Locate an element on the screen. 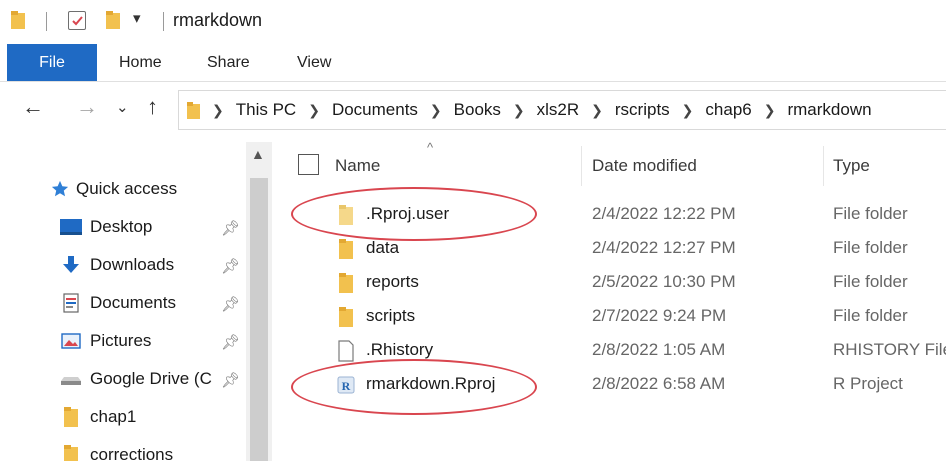  tab-view: View is located at coordinates (314, 62).